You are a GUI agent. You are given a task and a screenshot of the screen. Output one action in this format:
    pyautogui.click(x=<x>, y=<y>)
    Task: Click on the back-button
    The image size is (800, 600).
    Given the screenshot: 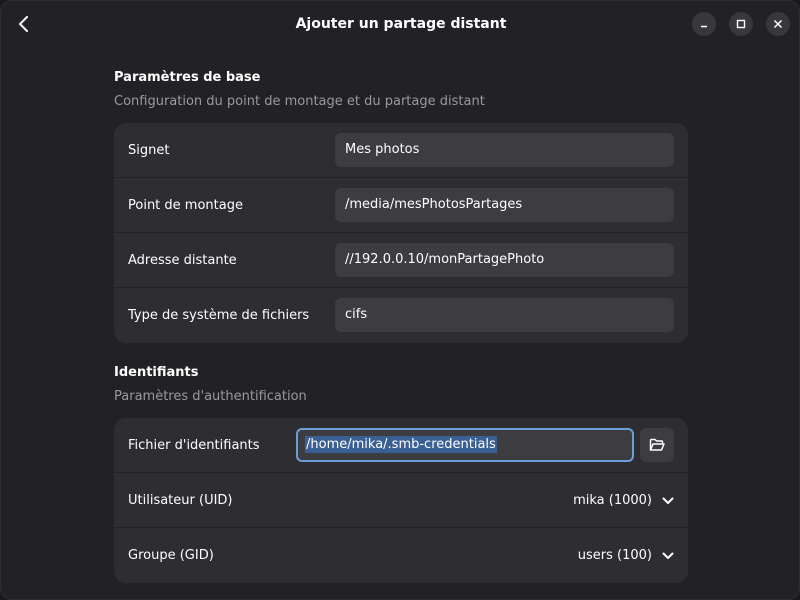 What is the action you would take?
    pyautogui.click(x=24, y=24)
    